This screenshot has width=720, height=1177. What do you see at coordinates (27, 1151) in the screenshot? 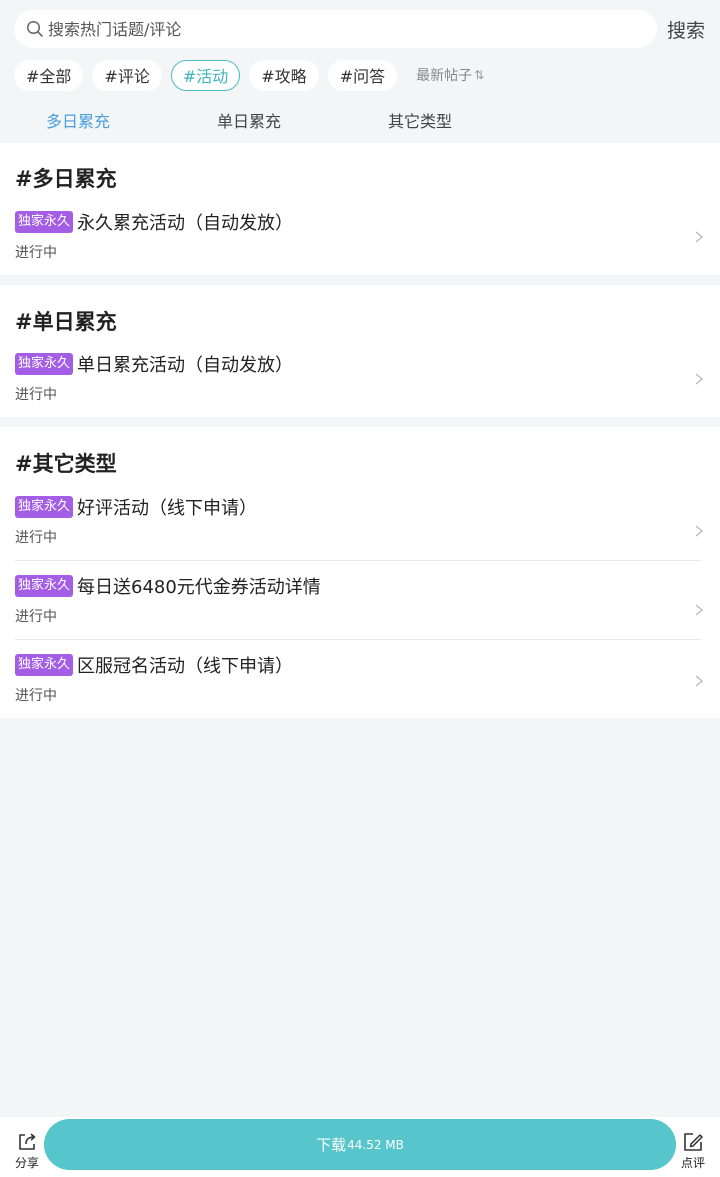
I see `share-button: 分享` at bounding box center [27, 1151].